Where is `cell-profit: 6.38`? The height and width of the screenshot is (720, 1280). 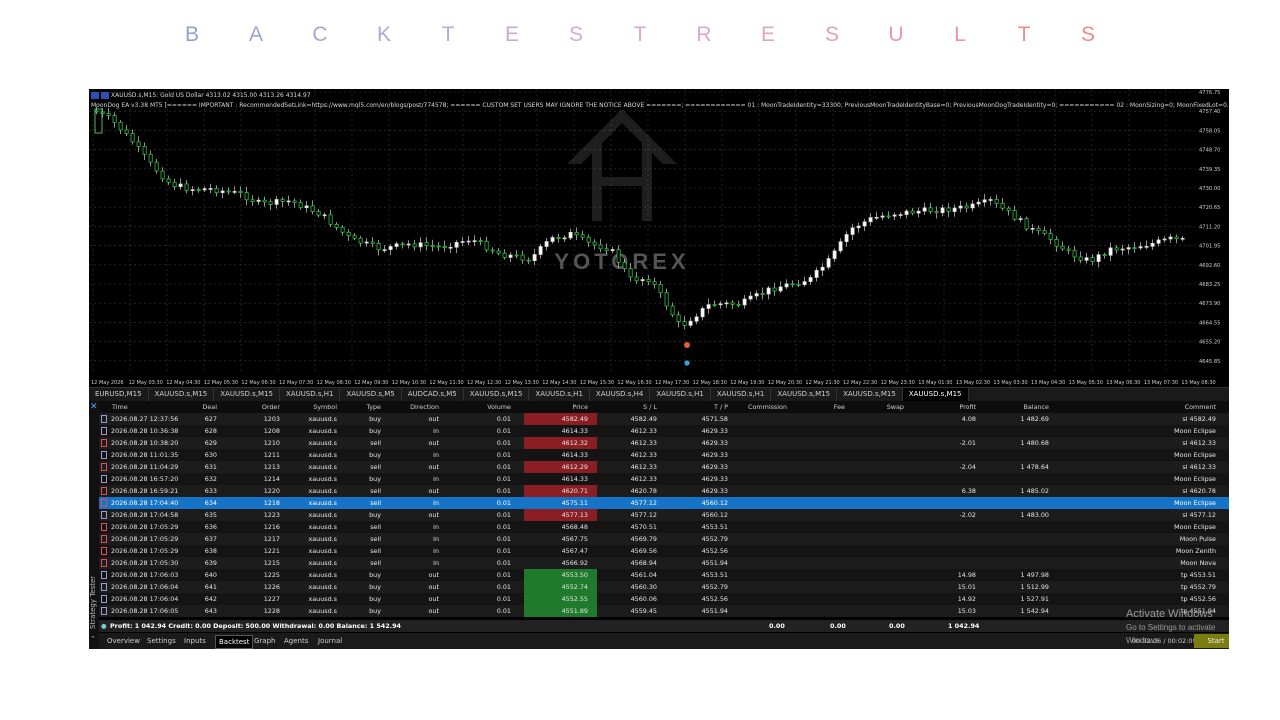
cell-profit: 6.38 is located at coordinates (968, 491).